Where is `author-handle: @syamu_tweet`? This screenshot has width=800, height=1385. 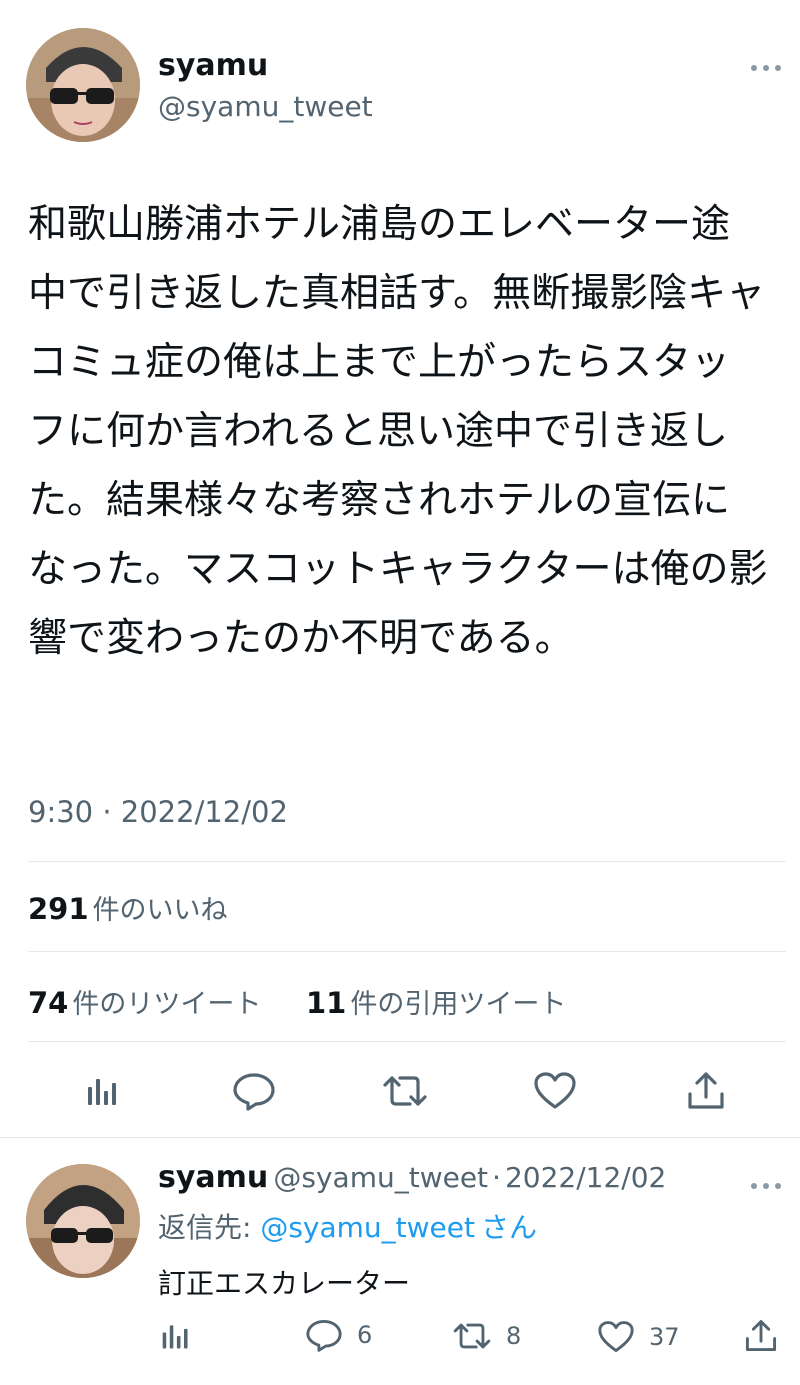 author-handle: @syamu_tweet is located at coordinates (265, 106).